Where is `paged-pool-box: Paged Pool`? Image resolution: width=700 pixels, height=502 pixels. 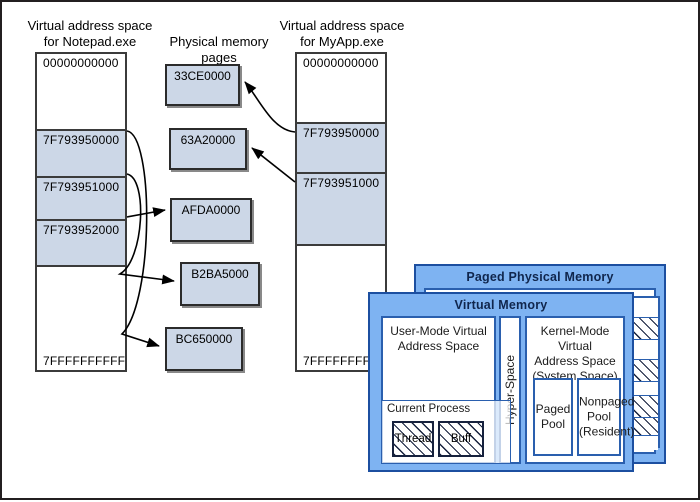 paged-pool-box: Paged Pool is located at coordinates (553, 417).